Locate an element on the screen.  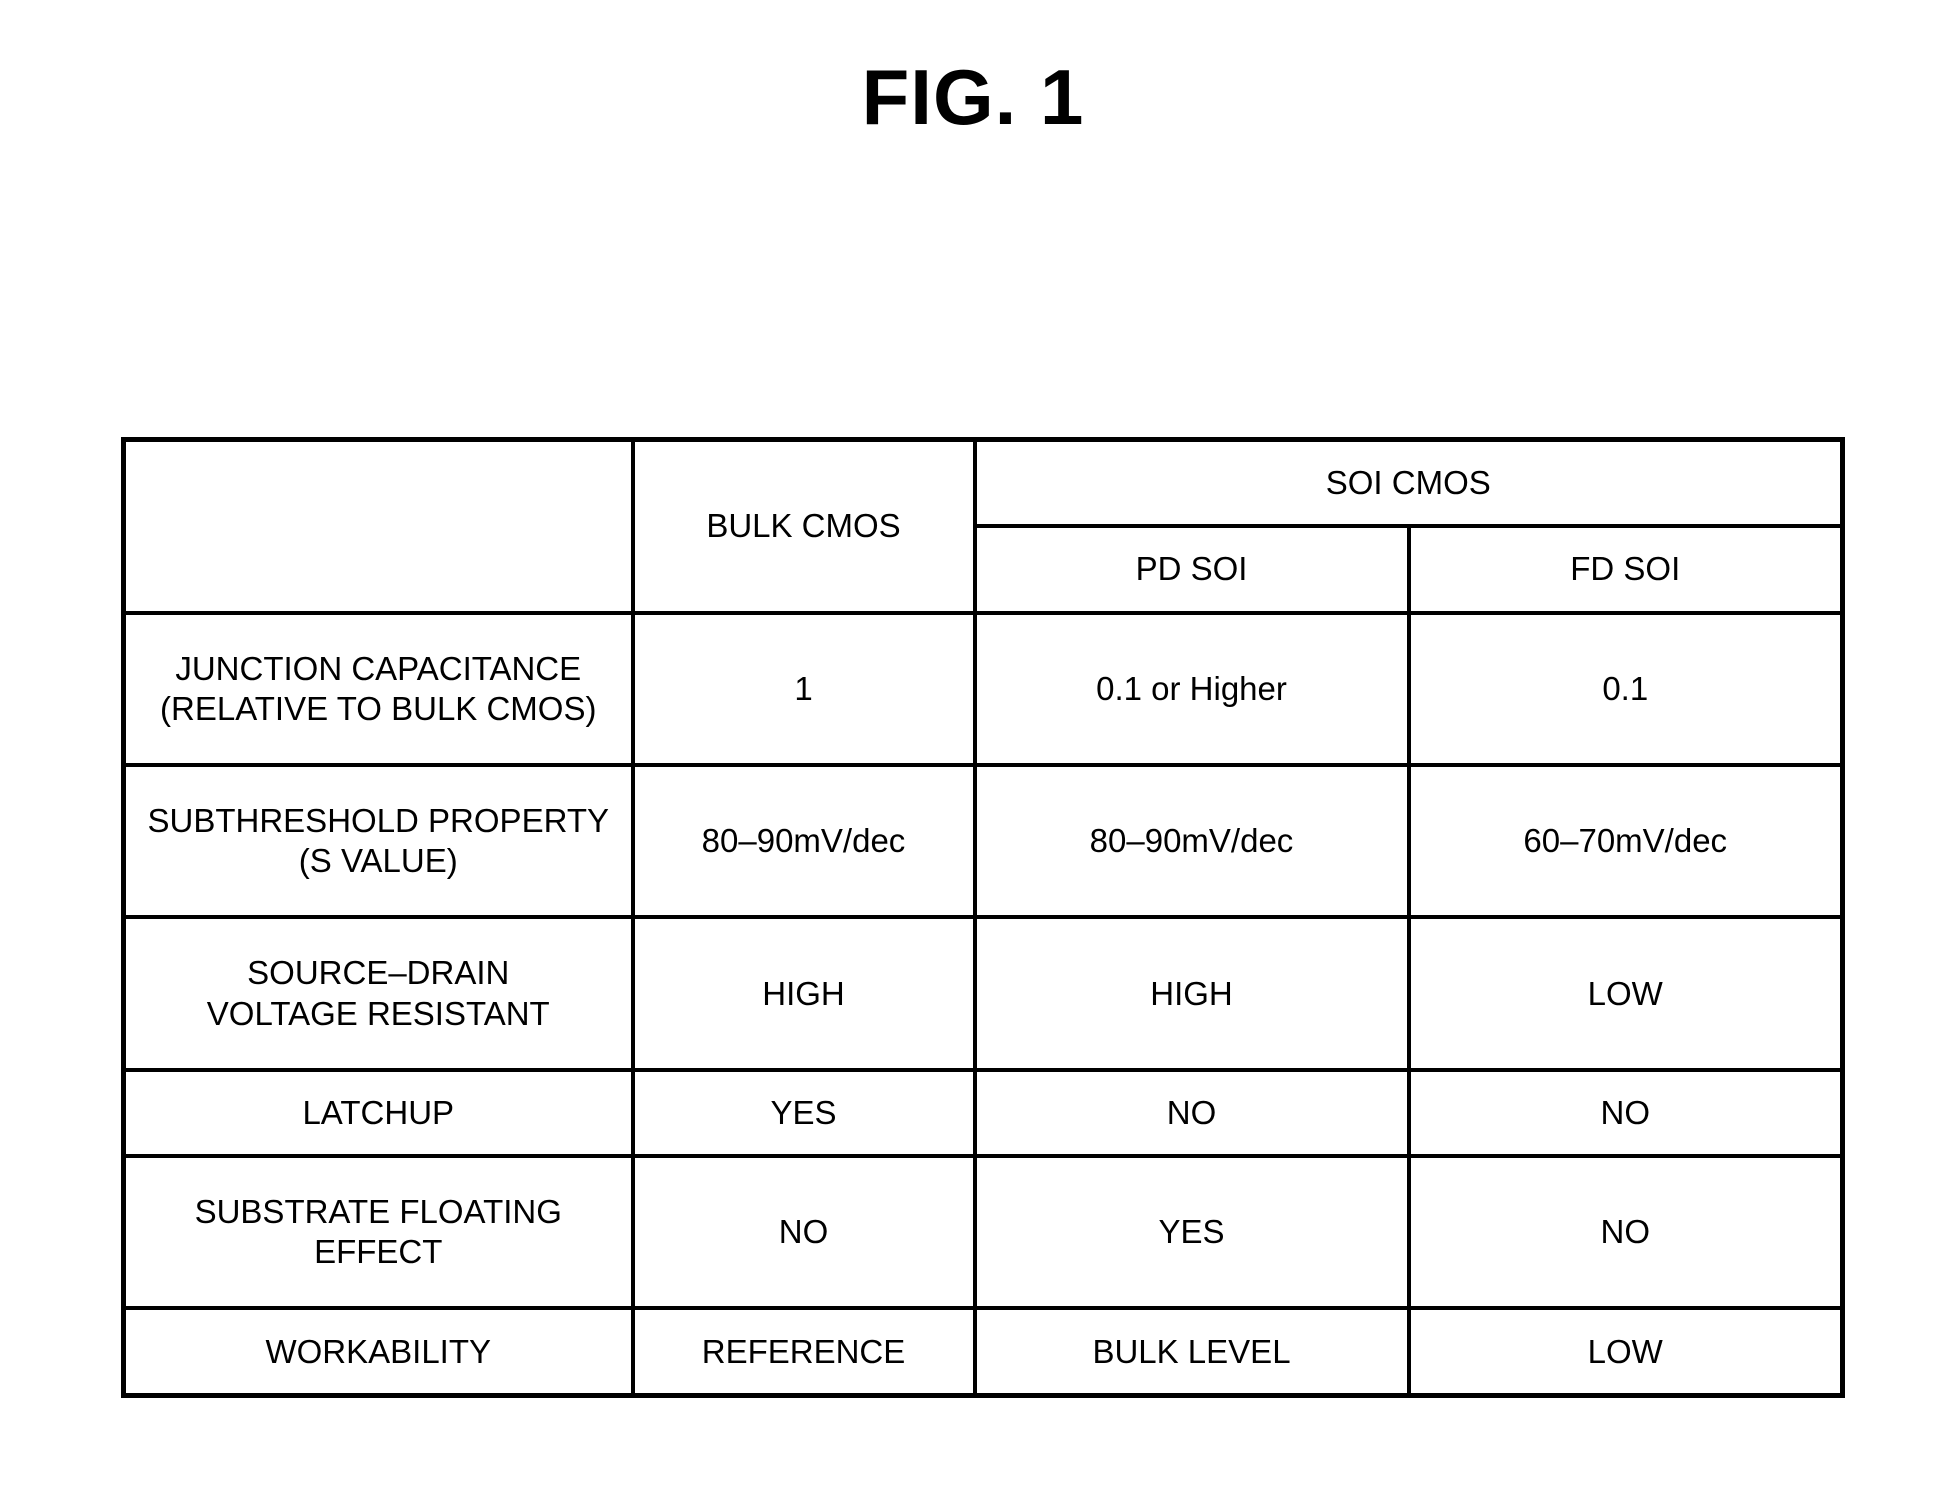
cell-latchup-bulk: YES is located at coordinates (803, 1113).